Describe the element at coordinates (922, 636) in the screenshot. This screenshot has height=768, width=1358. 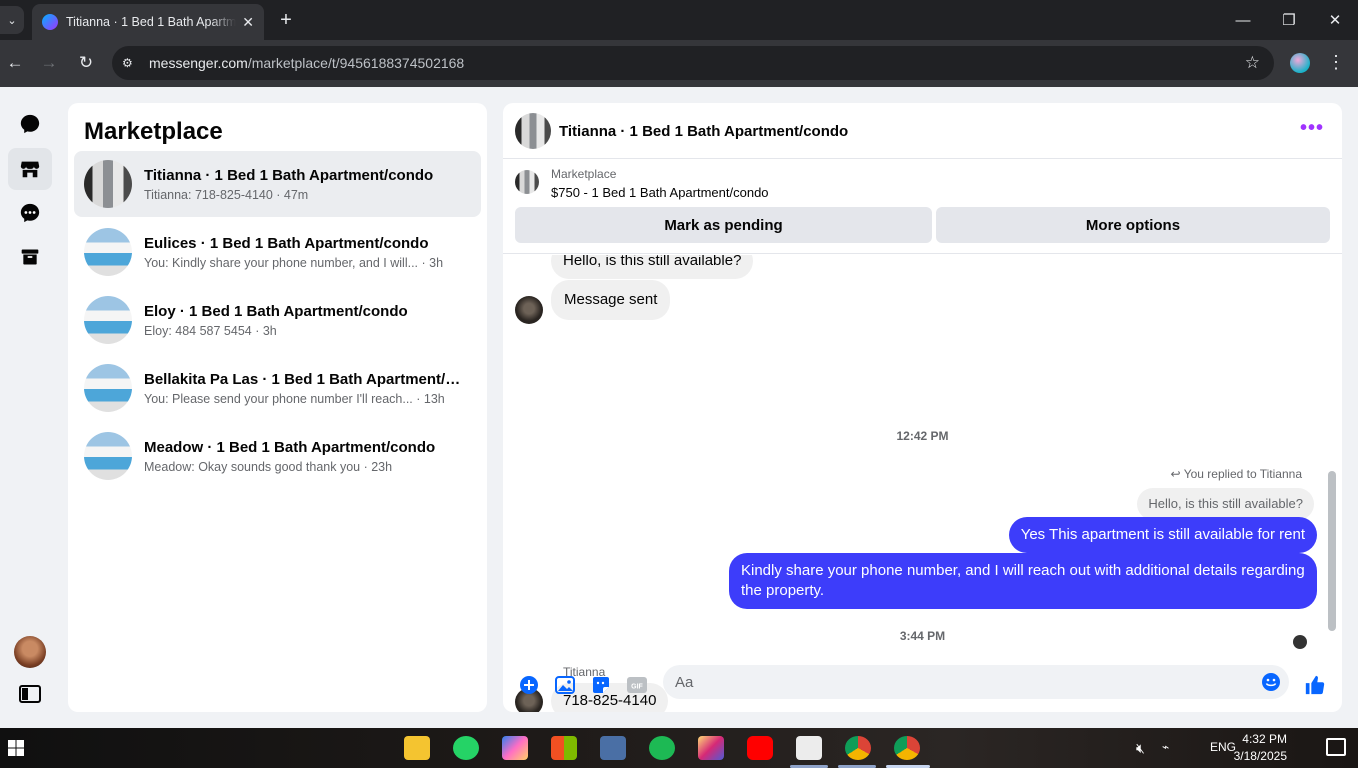
I see `timestamp: 3:44 PM` at that location.